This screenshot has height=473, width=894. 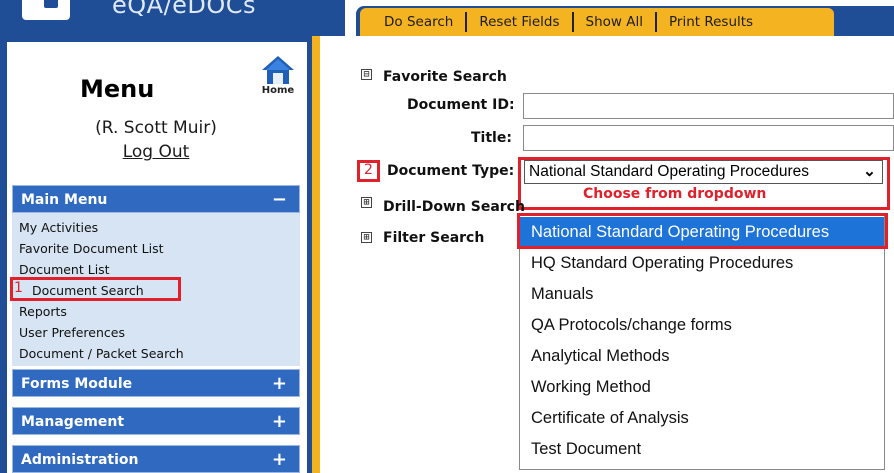 I want to click on section-main-menu: Main Menu −, so click(x=156, y=199).